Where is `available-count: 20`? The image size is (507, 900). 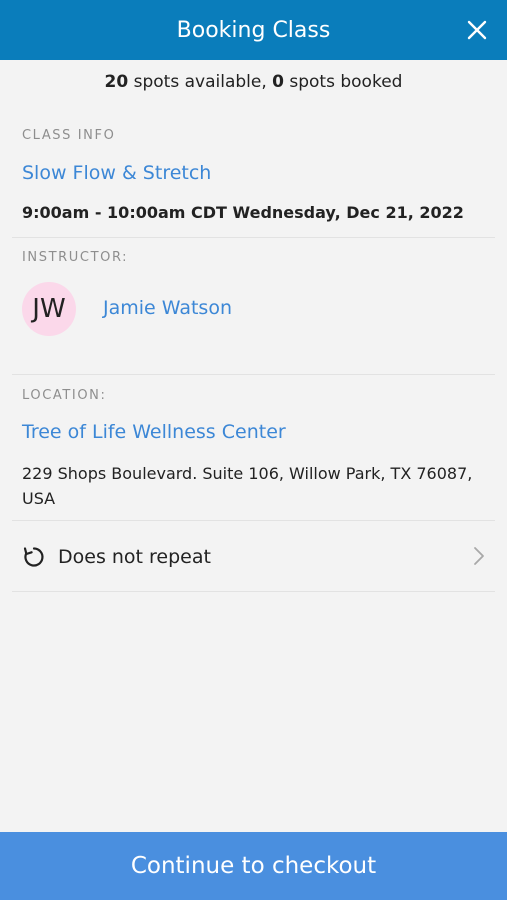
available-count: 20 is located at coordinates (116, 82).